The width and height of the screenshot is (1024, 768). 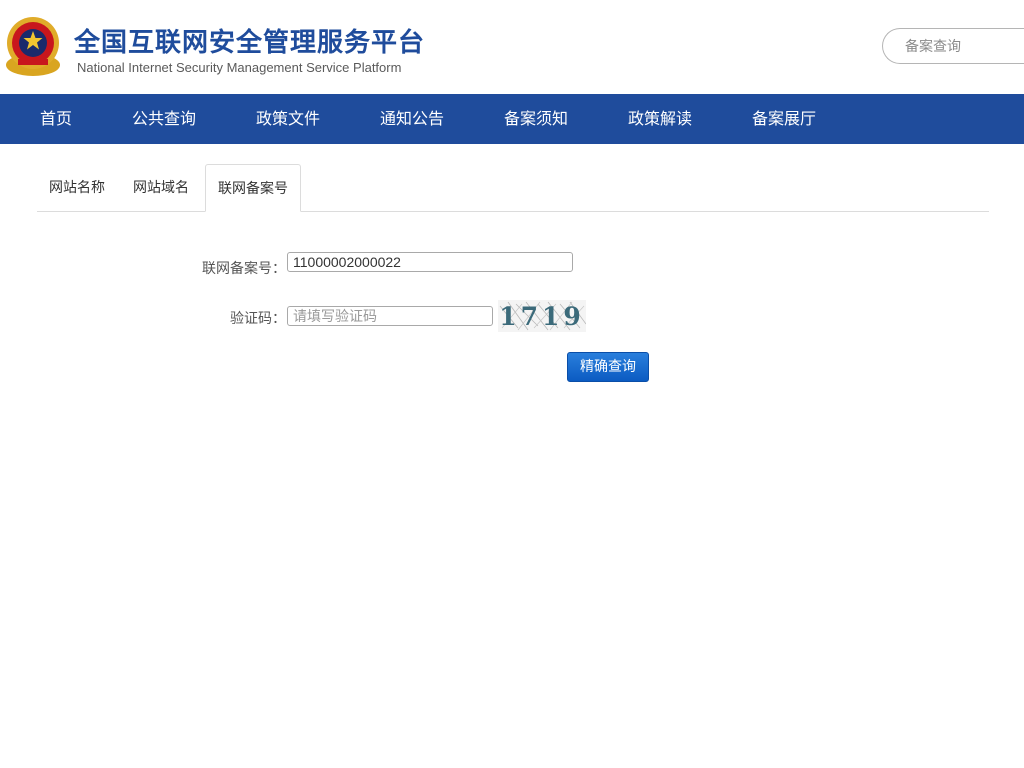 I want to click on record-search-input, so click(x=953, y=46).